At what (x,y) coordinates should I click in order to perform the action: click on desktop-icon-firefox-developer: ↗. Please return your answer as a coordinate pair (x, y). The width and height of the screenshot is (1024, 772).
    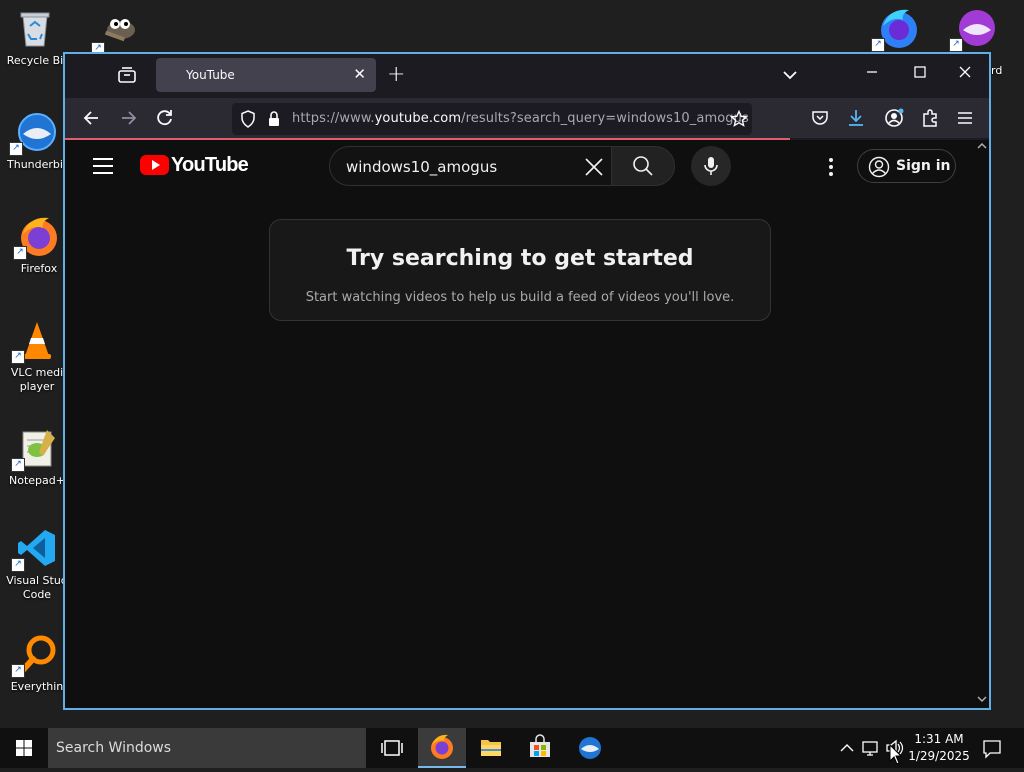
    Looking at the image, I should click on (897, 30).